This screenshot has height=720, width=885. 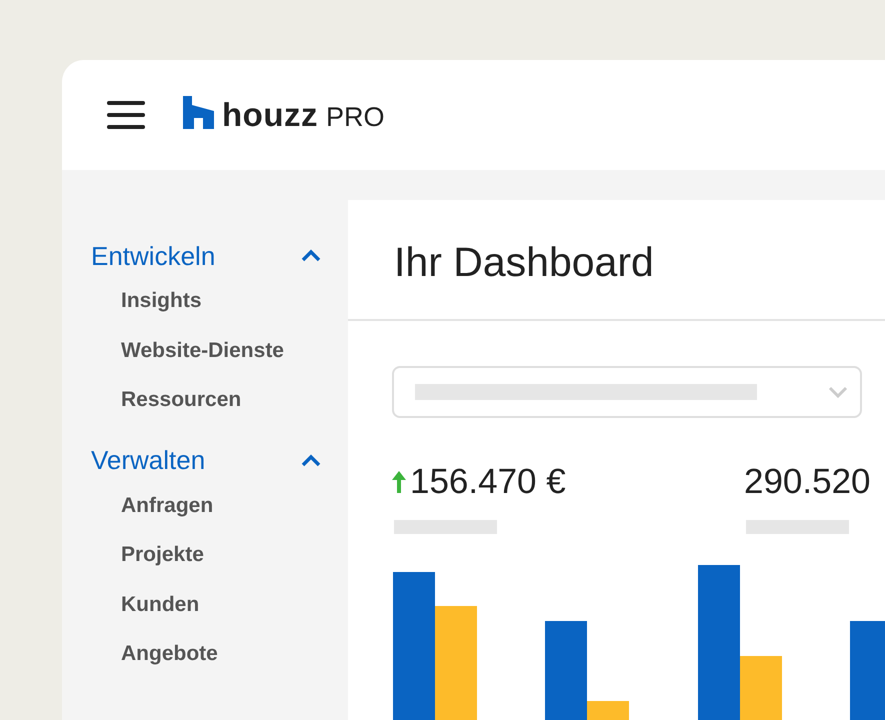 I want to click on sidebar-item: Angebote, so click(x=169, y=653).